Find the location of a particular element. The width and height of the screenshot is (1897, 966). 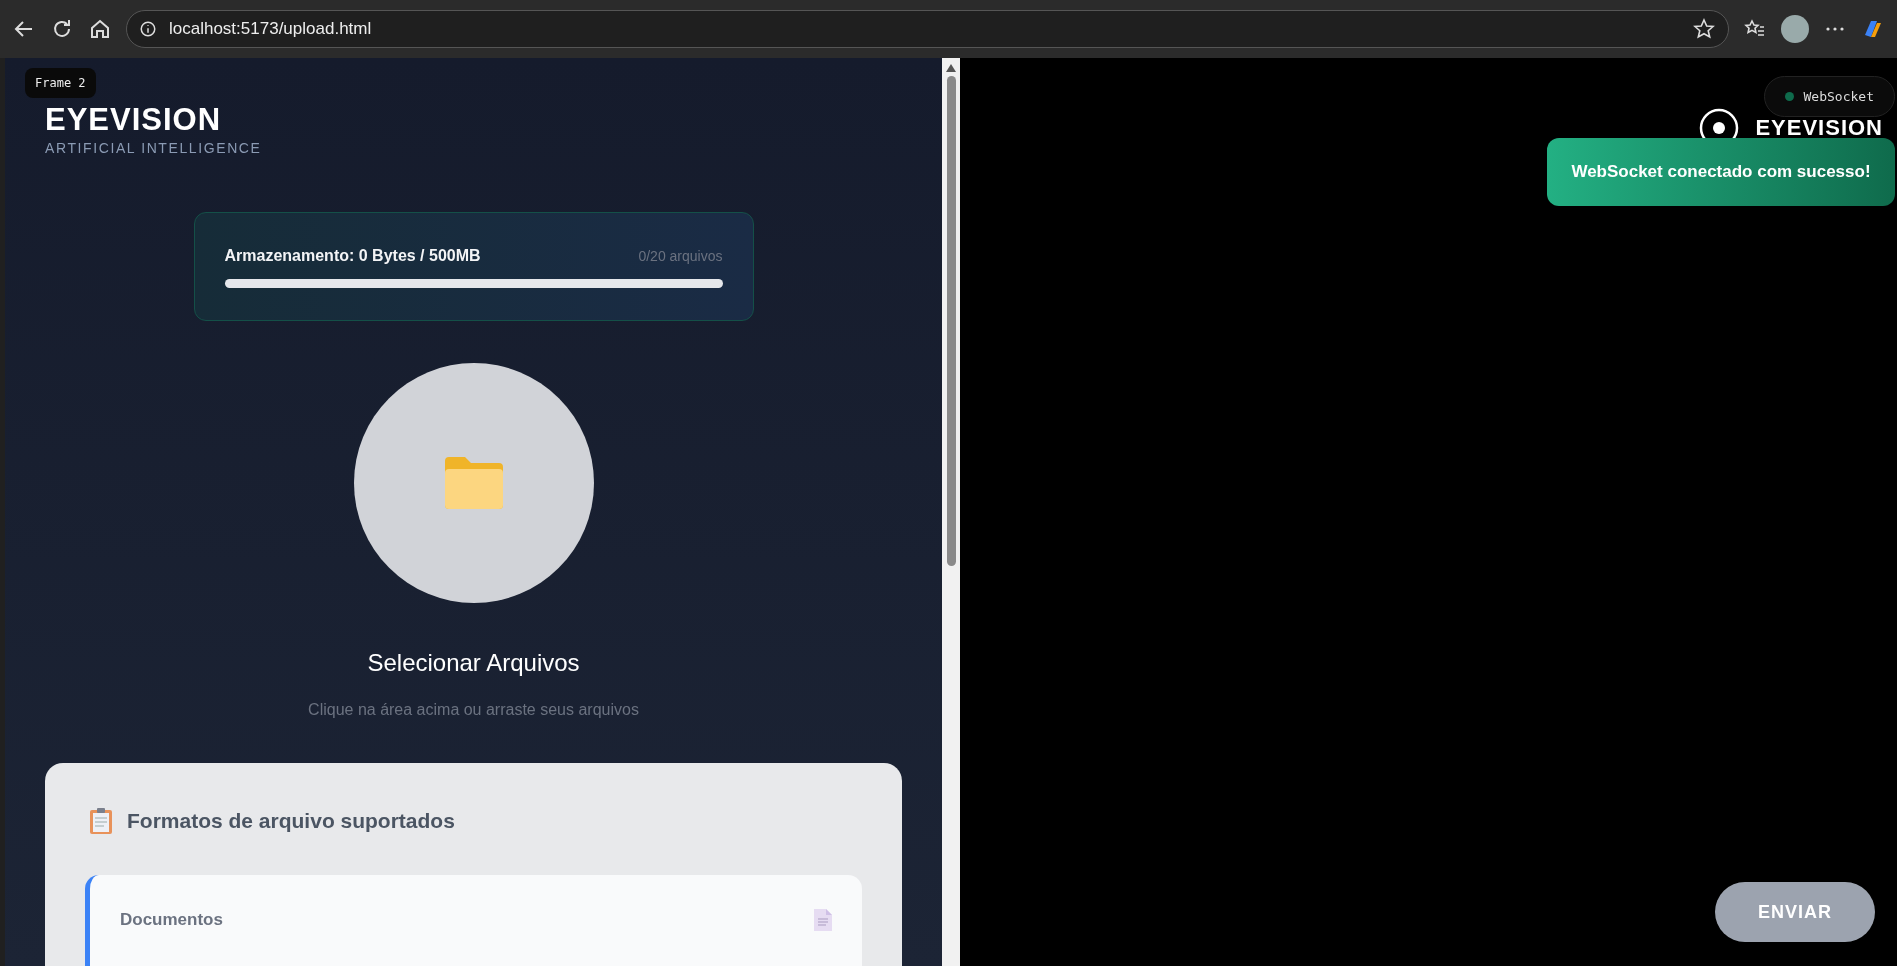

formats-title: Formatos de arquivo suportados is located at coordinates (291, 821).